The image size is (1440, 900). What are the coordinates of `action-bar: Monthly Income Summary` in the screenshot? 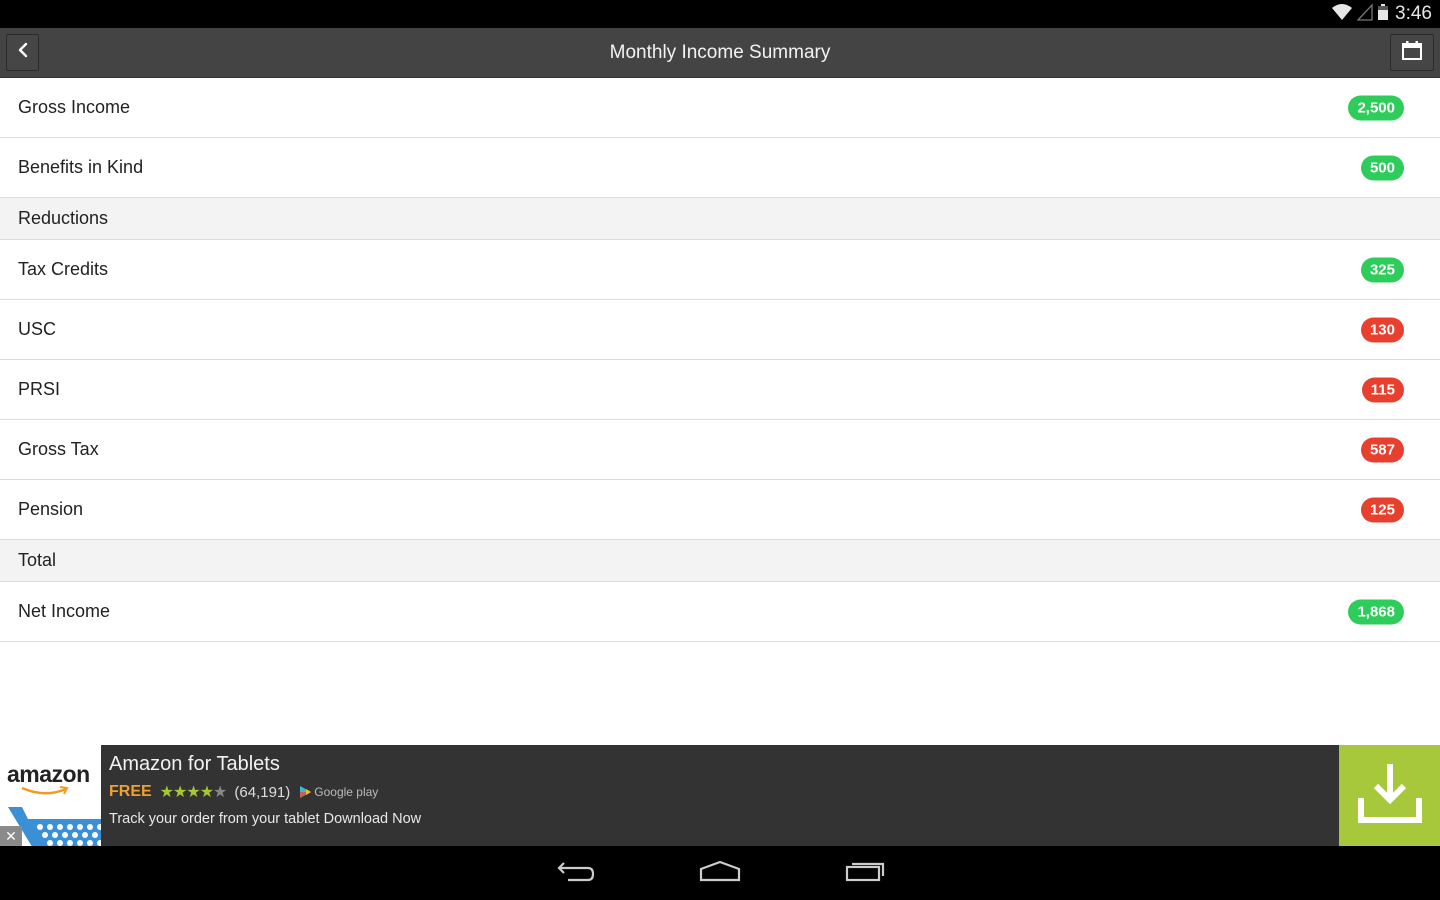 It's located at (720, 53).